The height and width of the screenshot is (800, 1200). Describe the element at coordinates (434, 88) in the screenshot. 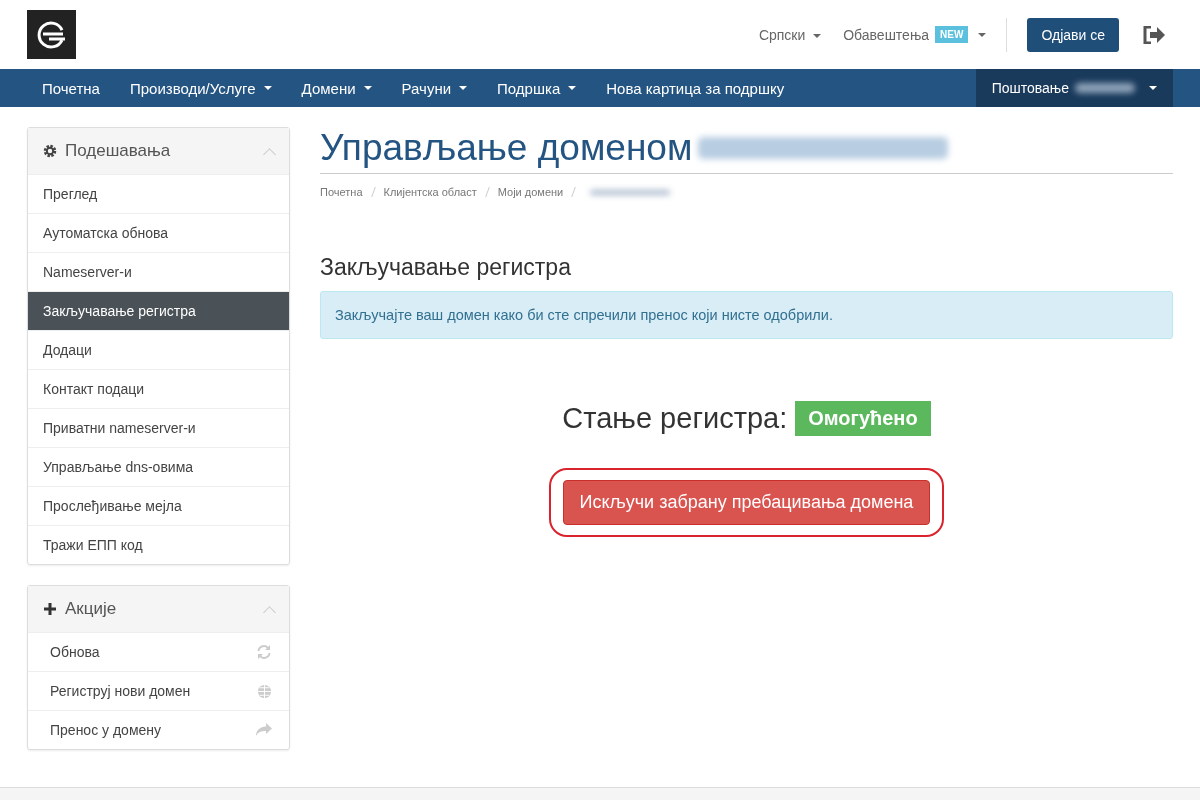

I see `nav-item: Рачуни` at that location.